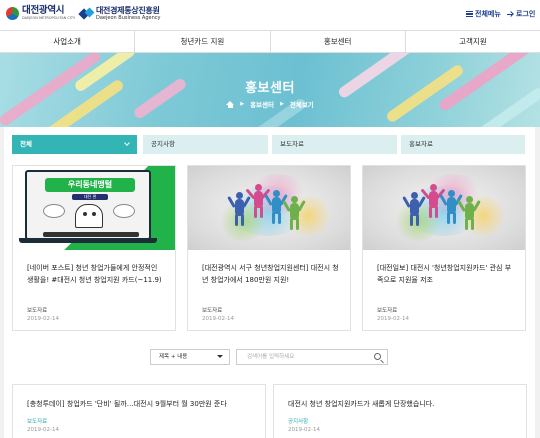 This screenshot has height=438, width=540. I want to click on business-agency-logo: 대전경제통상진흥원 Daejeon Business Agency, so click(120, 13).